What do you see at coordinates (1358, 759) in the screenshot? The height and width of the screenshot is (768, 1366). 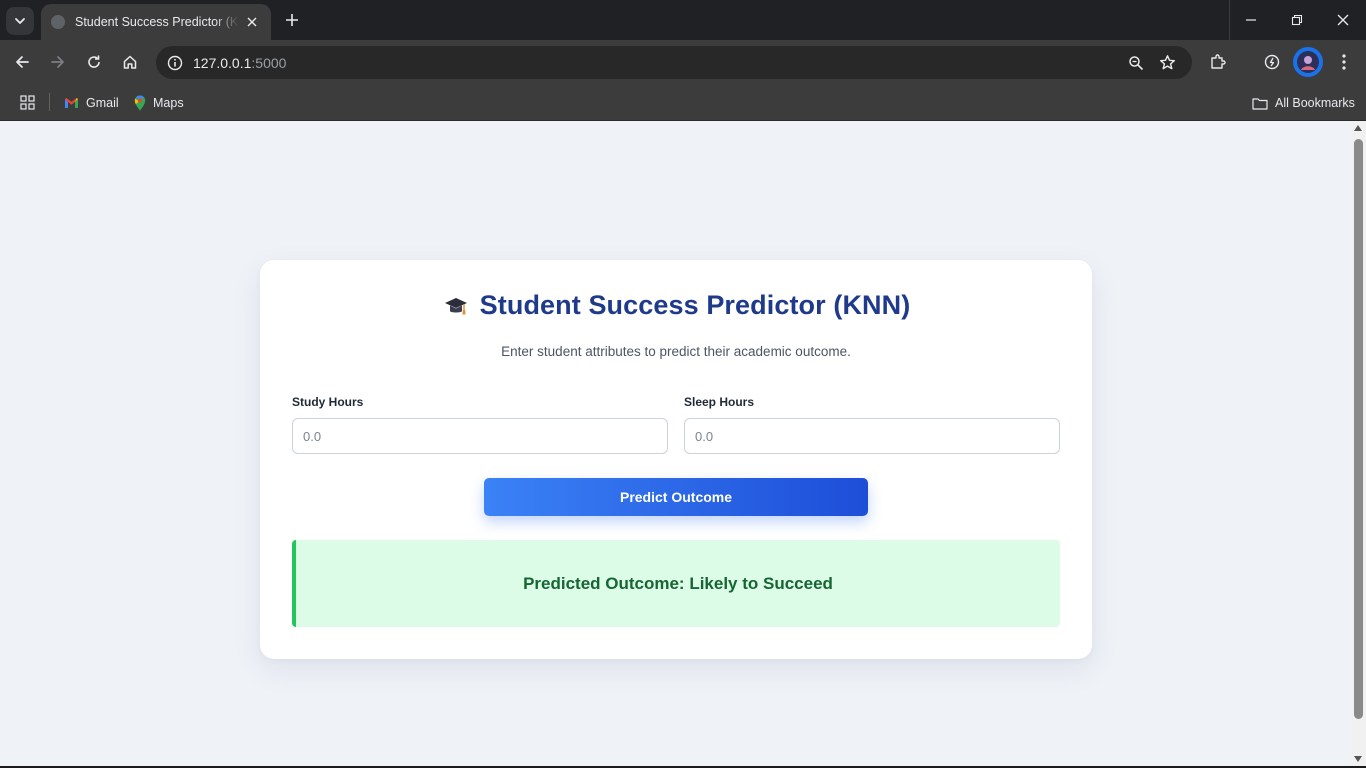 I see `scroll-down-arrow-icon` at bounding box center [1358, 759].